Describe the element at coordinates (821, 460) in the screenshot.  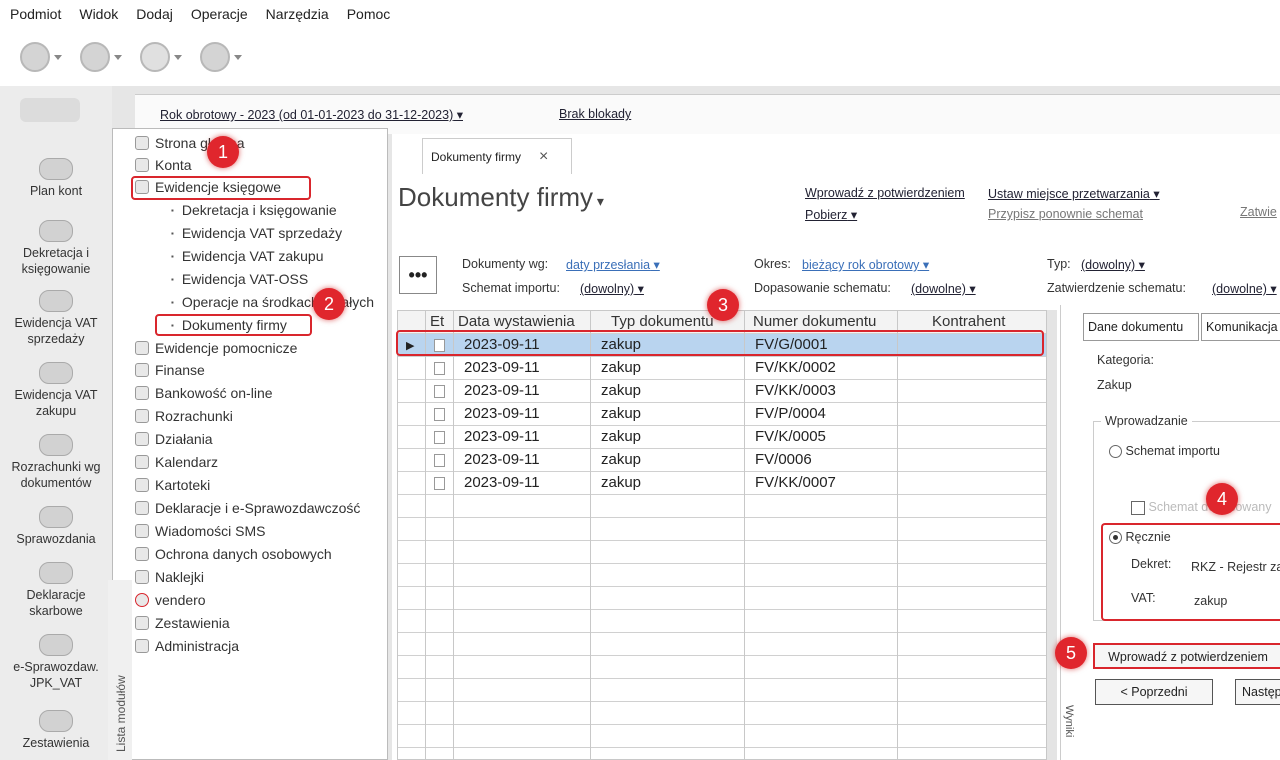
I see `cell-number: FV/0006` at that location.